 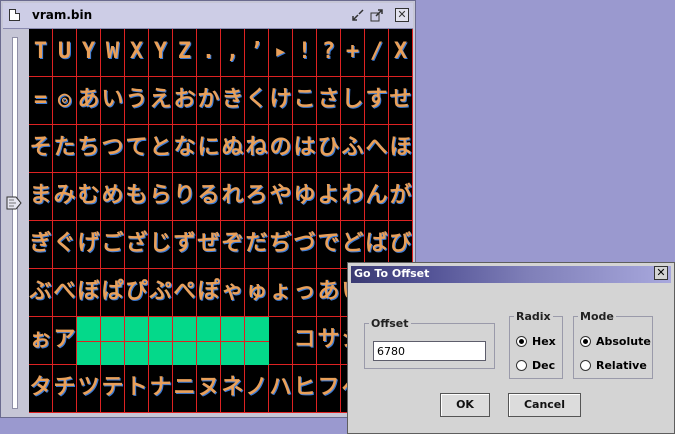 What do you see at coordinates (161, 101) in the screenshot?
I see `vram-tile: え` at bounding box center [161, 101].